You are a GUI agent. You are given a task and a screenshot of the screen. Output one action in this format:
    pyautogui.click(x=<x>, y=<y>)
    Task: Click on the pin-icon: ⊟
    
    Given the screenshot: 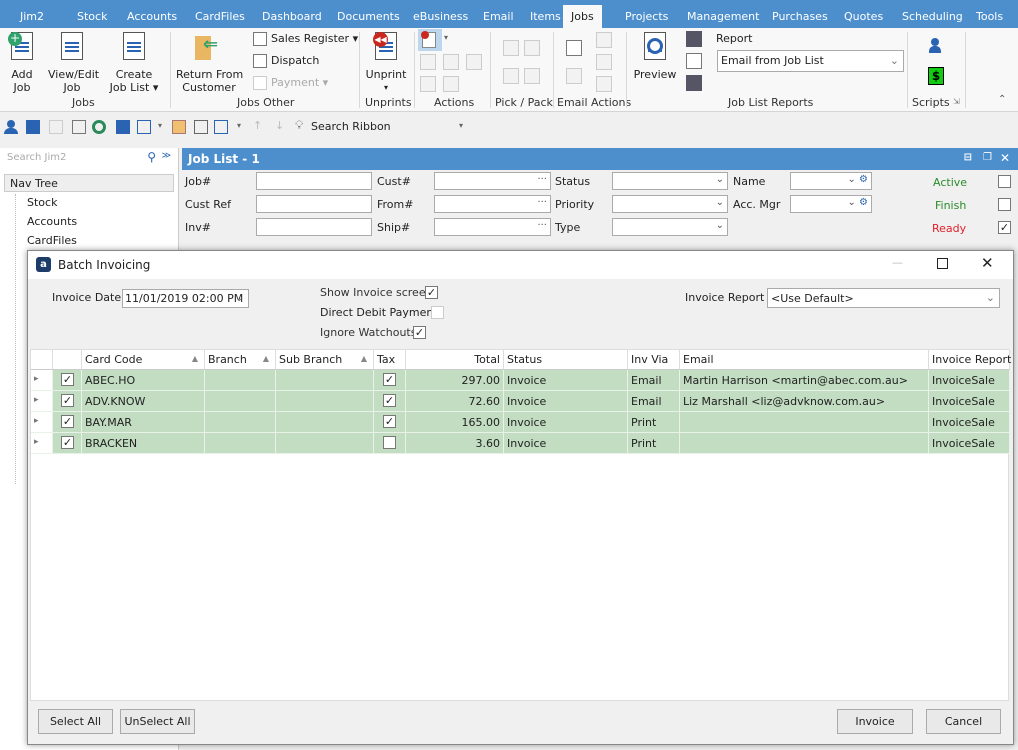 What is the action you would take?
    pyautogui.click(x=968, y=157)
    